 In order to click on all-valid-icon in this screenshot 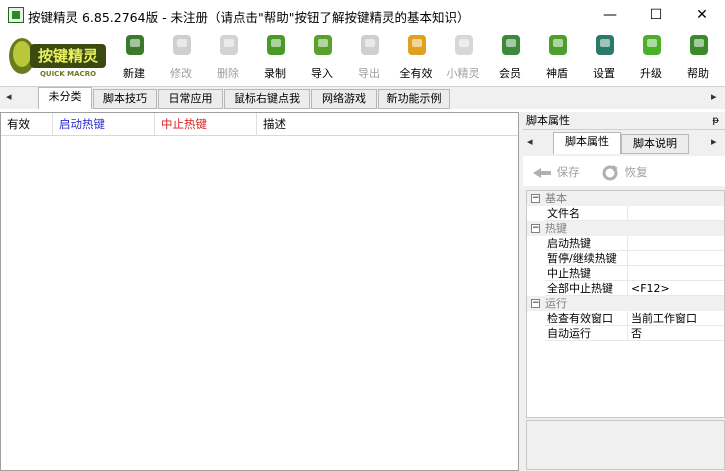, I will do `click(417, 45)`.